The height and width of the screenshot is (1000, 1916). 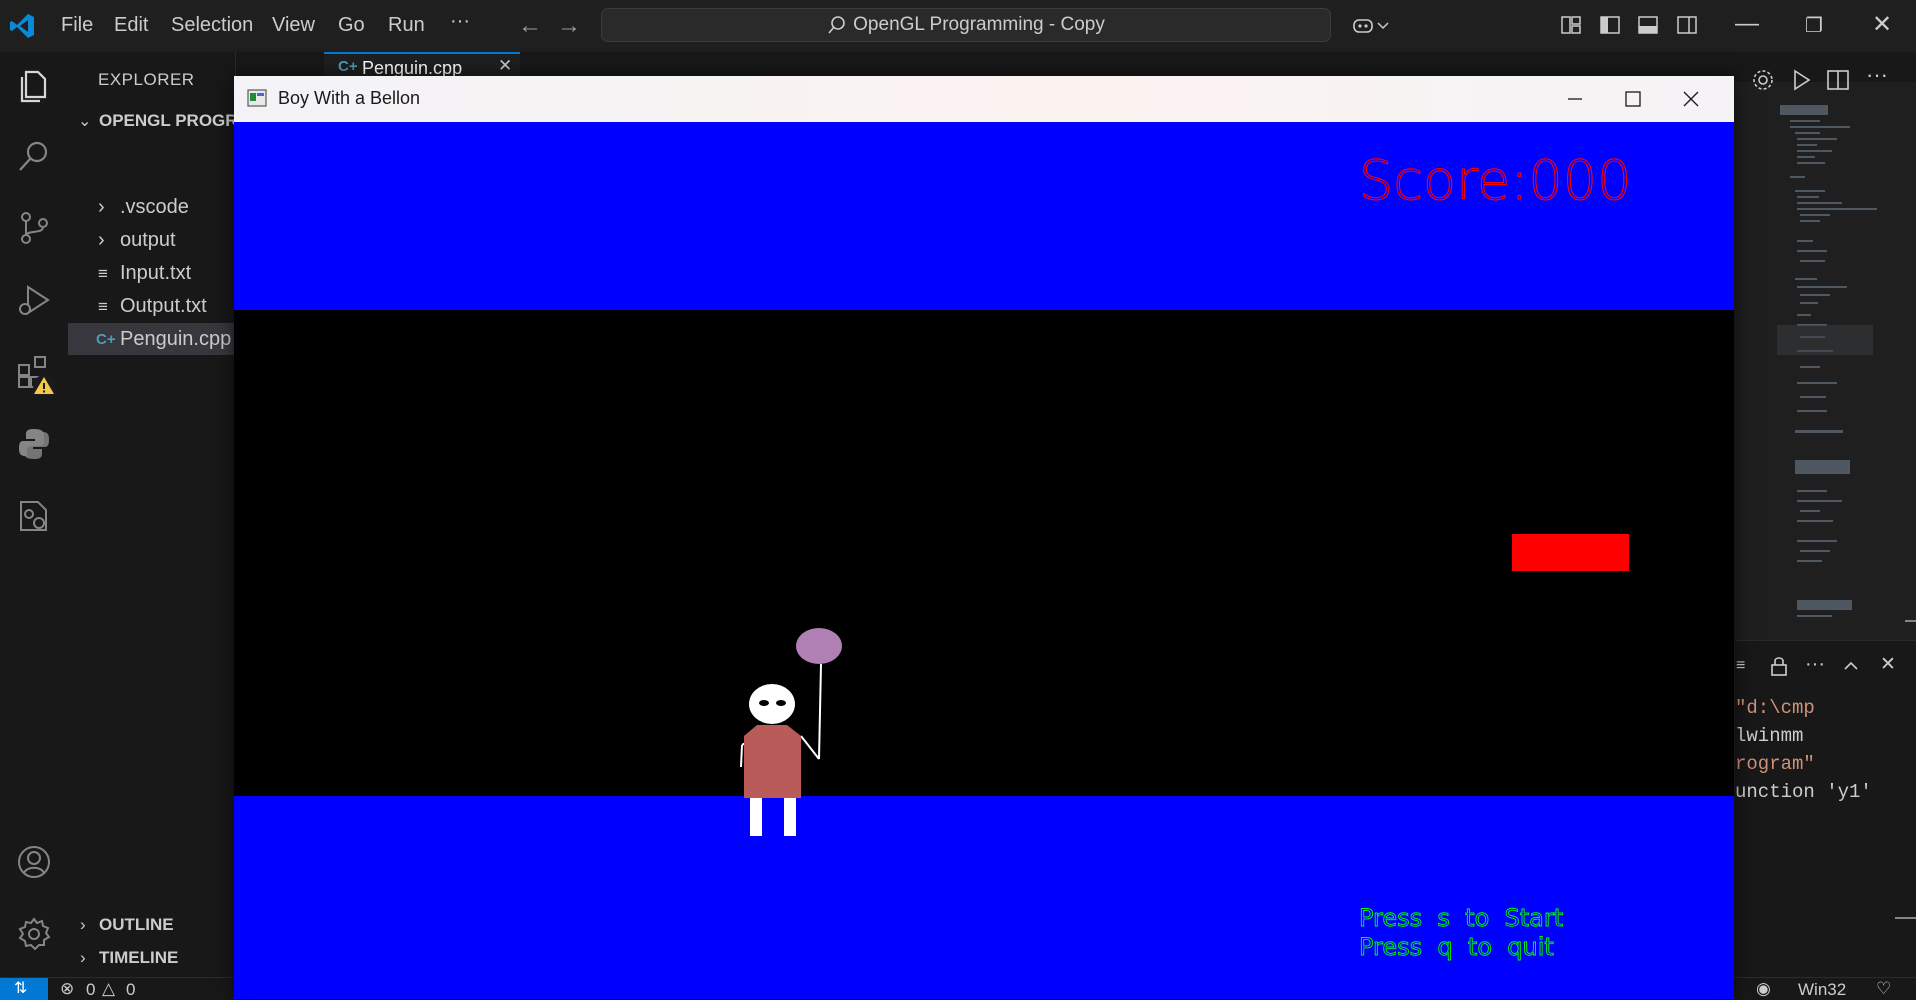 I want to click on forward-arrow-icon: →, so click(x=569, y=26).